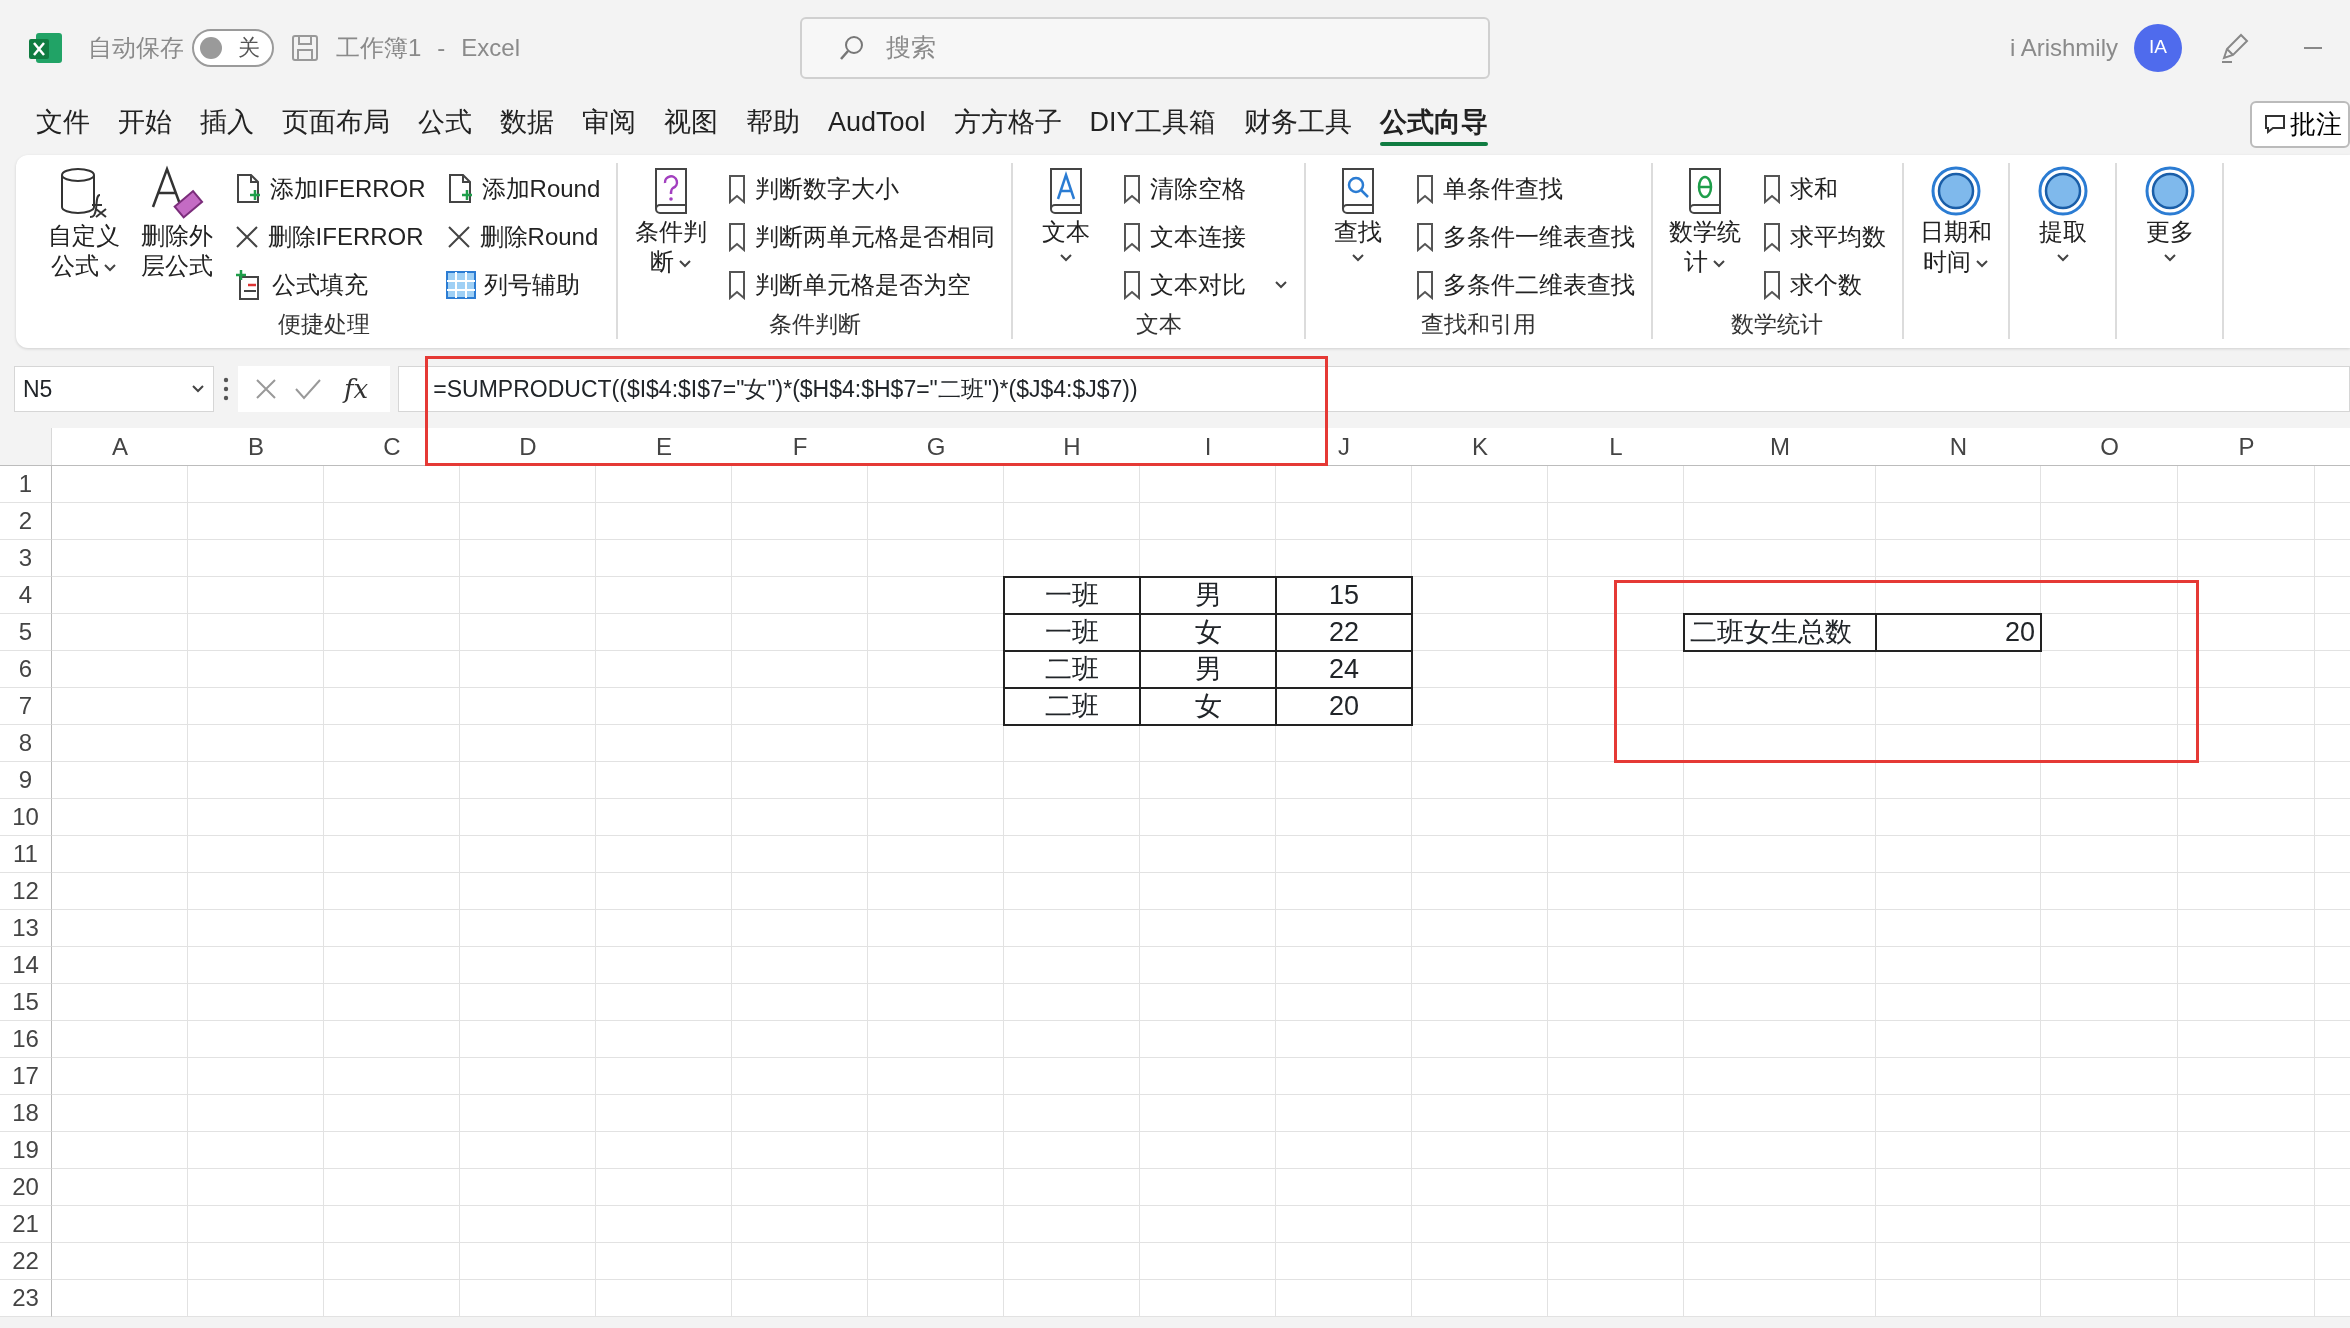 The image size is (2350, 1328). I want to click on ribbon-button: 提取, so click(2063, 251).